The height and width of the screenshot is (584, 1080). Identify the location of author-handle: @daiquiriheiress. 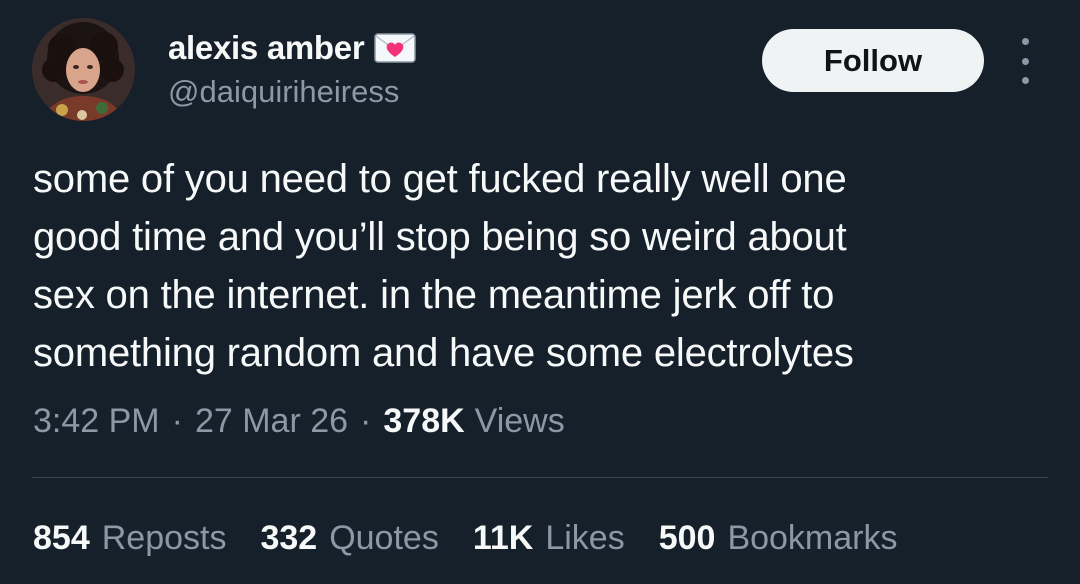
(283, 92).